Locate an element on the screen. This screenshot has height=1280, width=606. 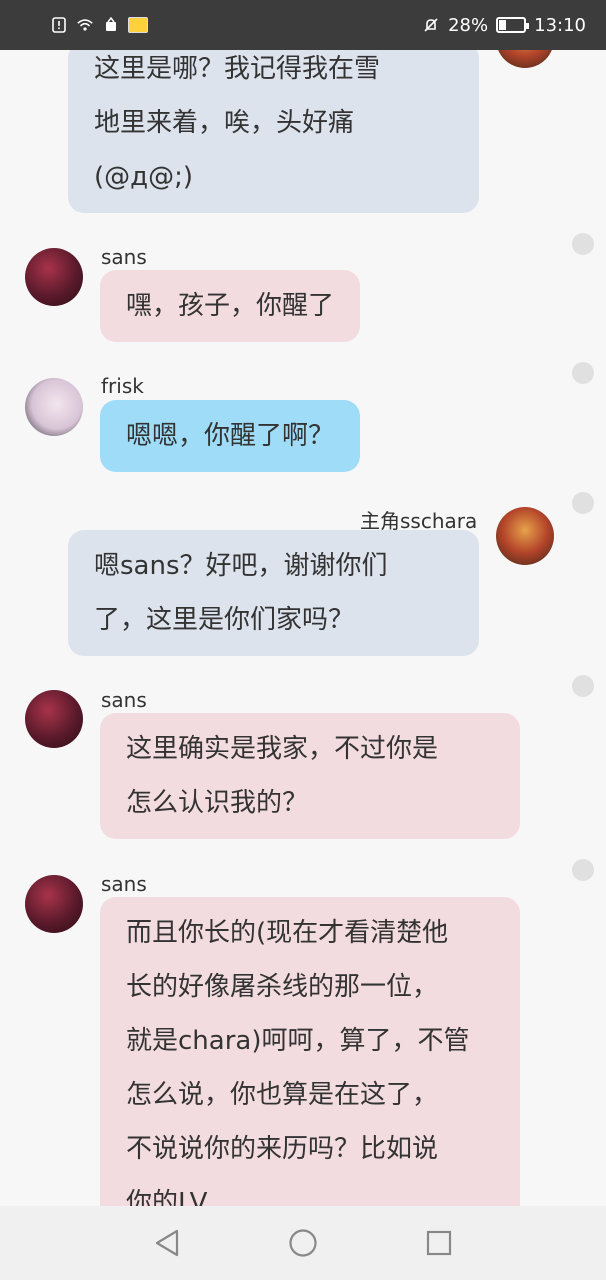
sender-name: frisk is located at coordinates (122, 386).